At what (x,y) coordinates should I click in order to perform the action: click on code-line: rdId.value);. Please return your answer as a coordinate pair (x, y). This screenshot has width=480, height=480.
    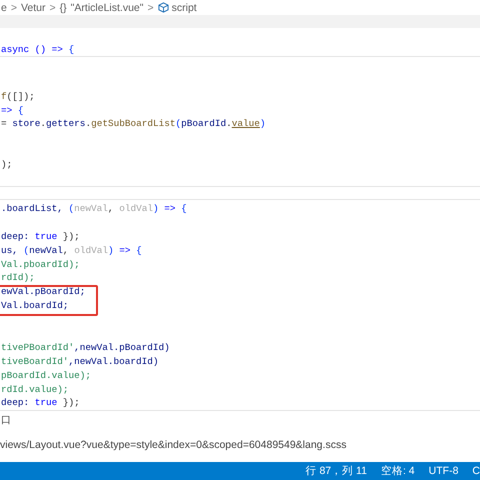
    Looking at the image, I should click on (34, 389).